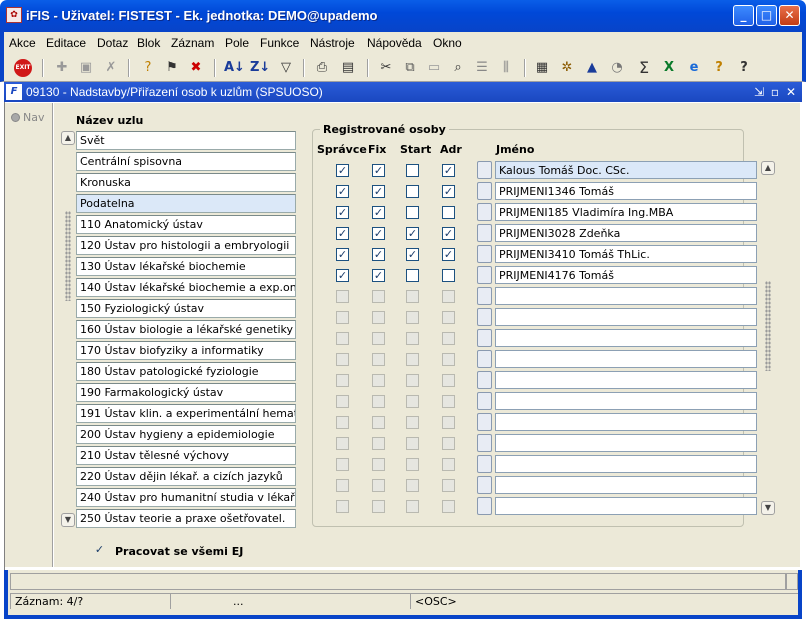 The height and width of the screenshot is (619, 806). What do you see at coordinates (66, 43) in the screenshot?
I see `menu-editace: Editace` at bounding box center [66, 43].